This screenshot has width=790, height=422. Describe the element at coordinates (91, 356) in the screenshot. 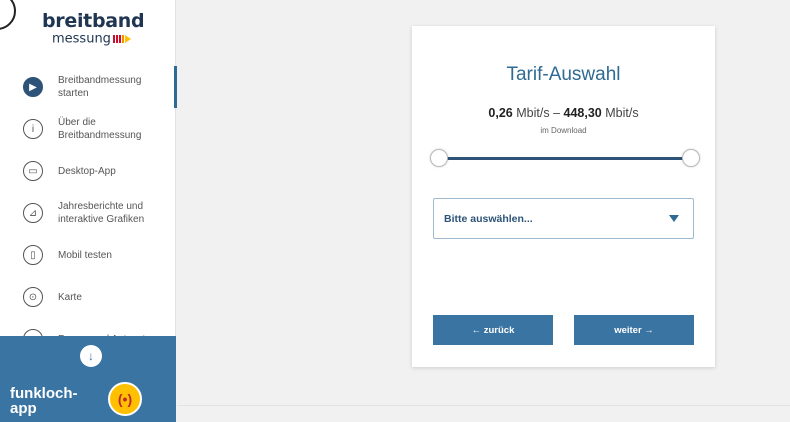

I see `chevron-down-icon: ↓` at that location.